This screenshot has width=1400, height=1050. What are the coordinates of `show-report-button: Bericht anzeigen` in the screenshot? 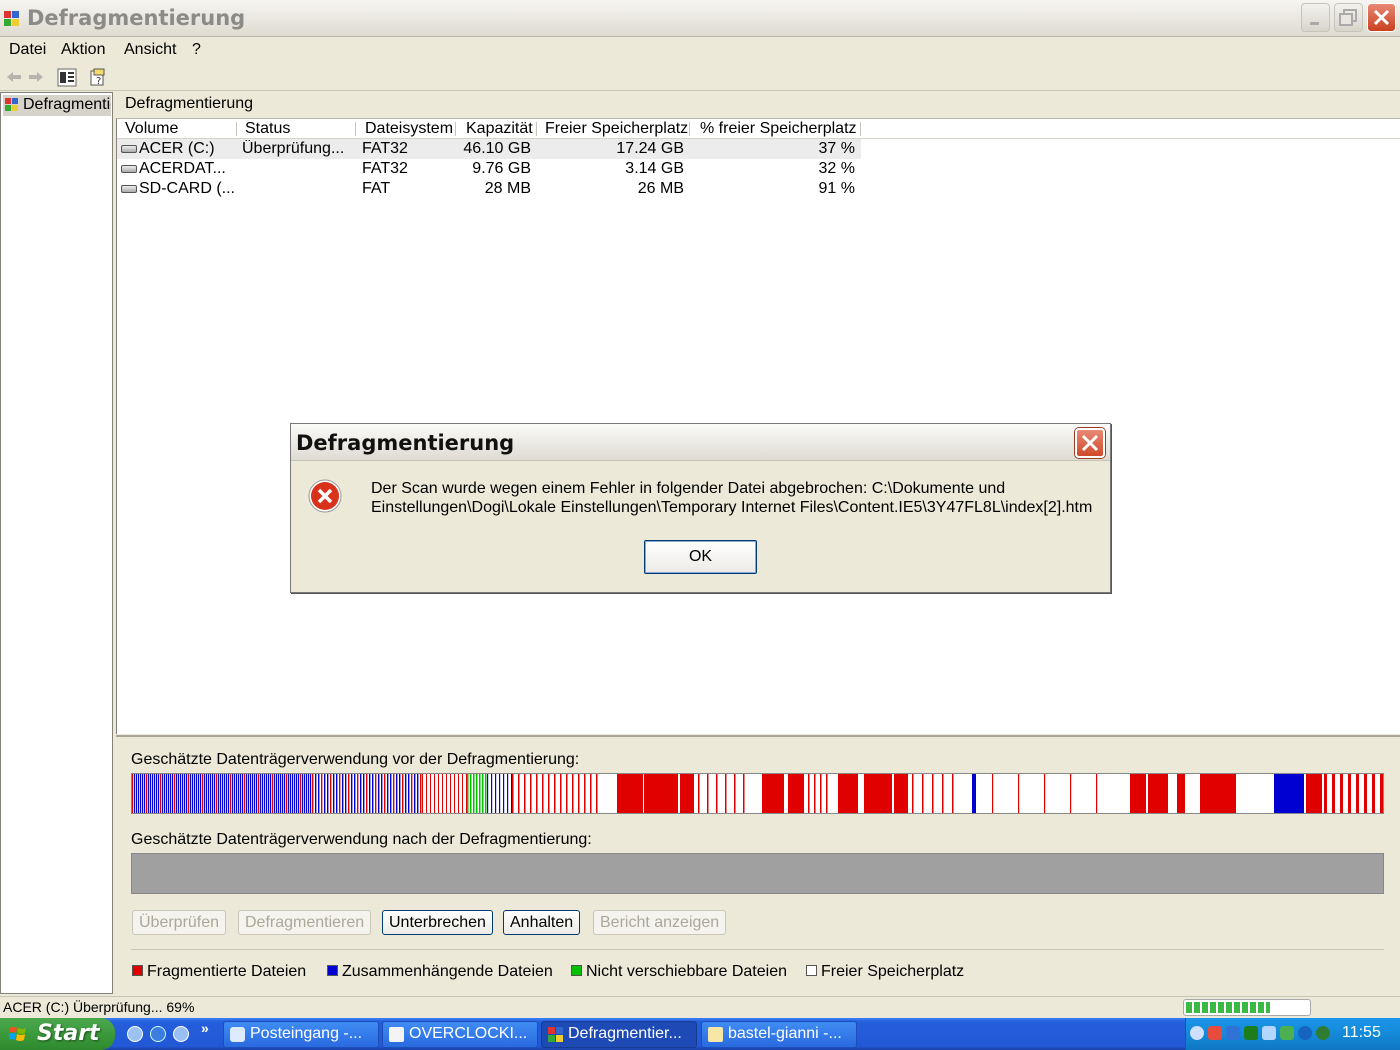 It's located at (660, 922).